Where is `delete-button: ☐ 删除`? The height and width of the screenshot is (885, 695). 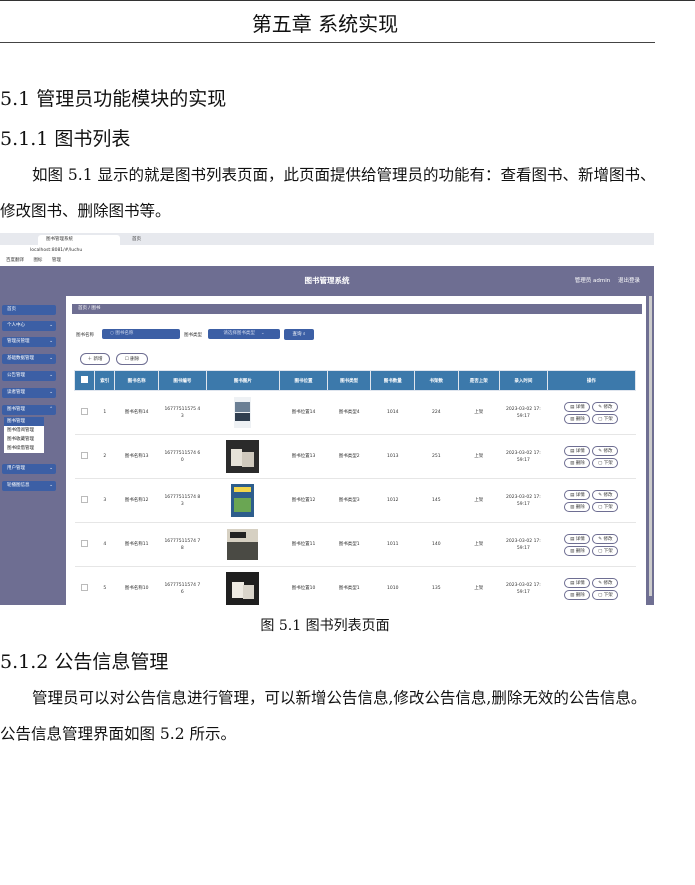 delete-button: ☐ 删除 is located at coordinates (132, 359).